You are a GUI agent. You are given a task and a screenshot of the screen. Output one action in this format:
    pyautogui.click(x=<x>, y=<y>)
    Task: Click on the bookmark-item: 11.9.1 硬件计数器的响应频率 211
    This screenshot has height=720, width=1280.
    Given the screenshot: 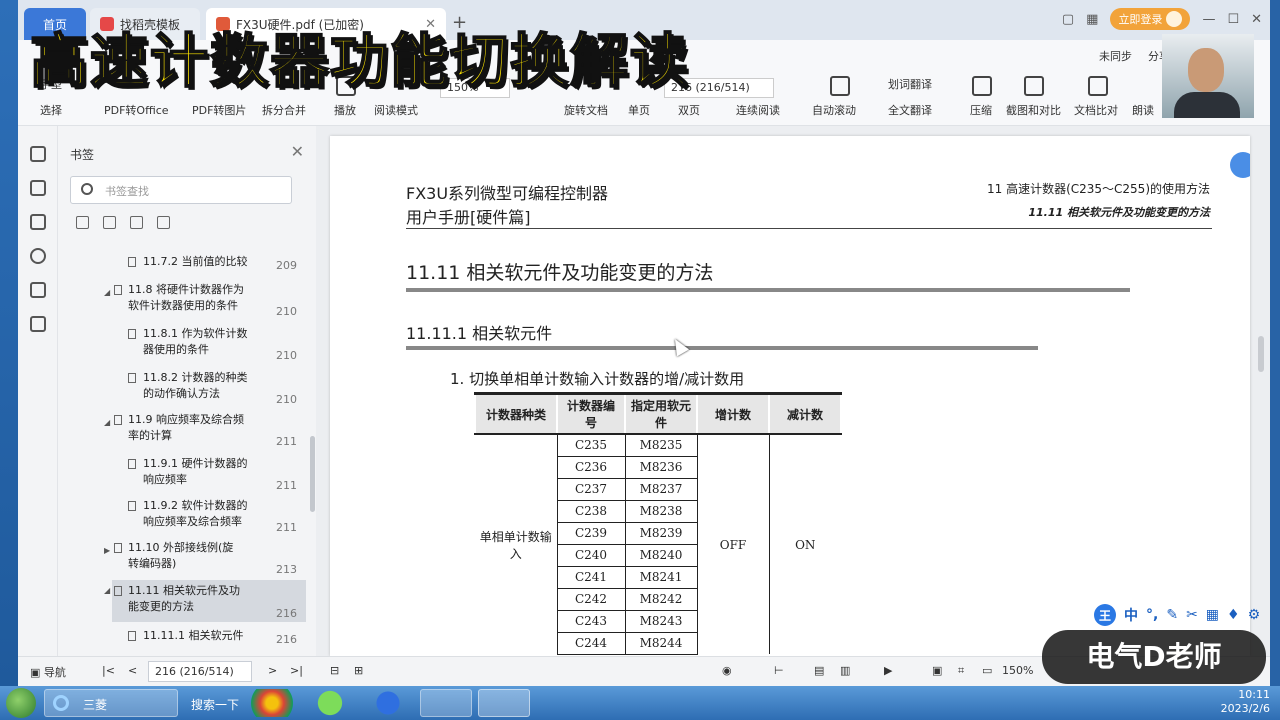 What is the action you would take?
    pyautogui.click(x=182, y=474)
    